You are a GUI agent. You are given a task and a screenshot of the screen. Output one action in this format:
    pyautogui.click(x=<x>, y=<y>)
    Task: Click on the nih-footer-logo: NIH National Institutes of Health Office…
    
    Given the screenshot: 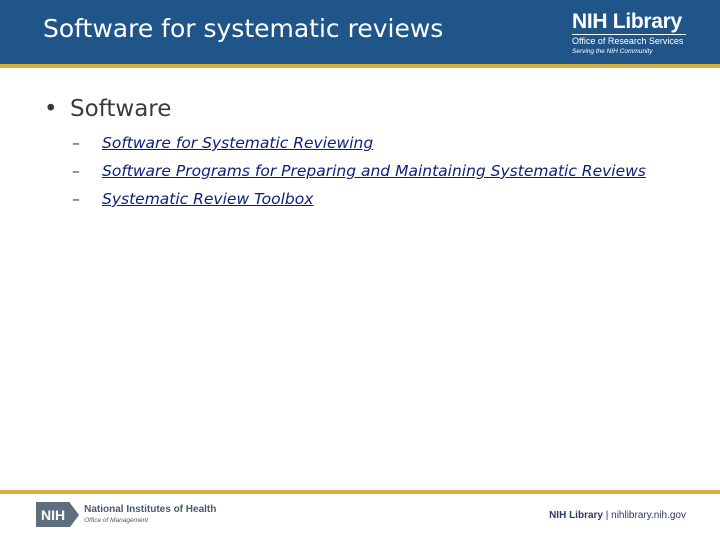 What is the action you would take?
    pyautogui.click(x=126, y=514)
    